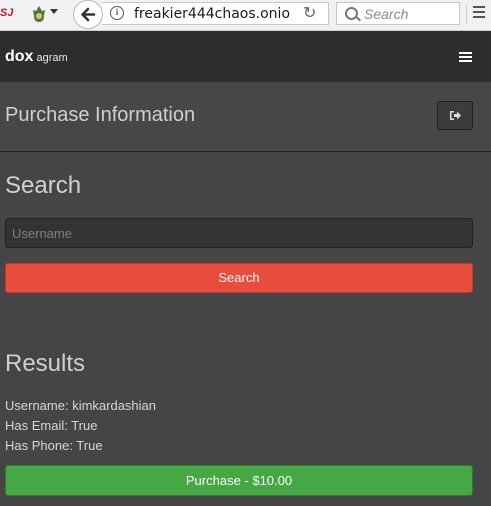 This screenshot has width=491, height=506. I want to click on page-title: Purchase Information, so click(100, 115).